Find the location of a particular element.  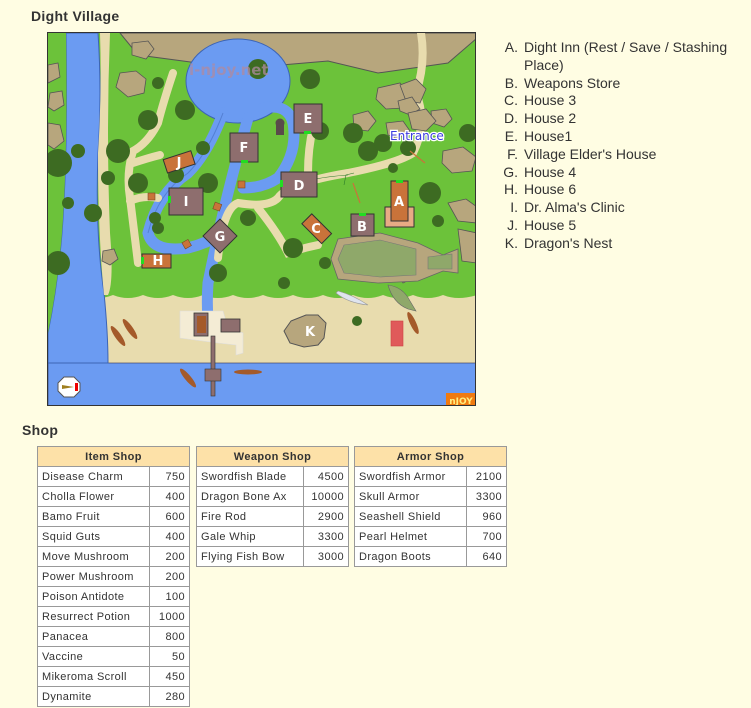

table-row: Power Mushroom 200 is located at coordinates (113, 576).